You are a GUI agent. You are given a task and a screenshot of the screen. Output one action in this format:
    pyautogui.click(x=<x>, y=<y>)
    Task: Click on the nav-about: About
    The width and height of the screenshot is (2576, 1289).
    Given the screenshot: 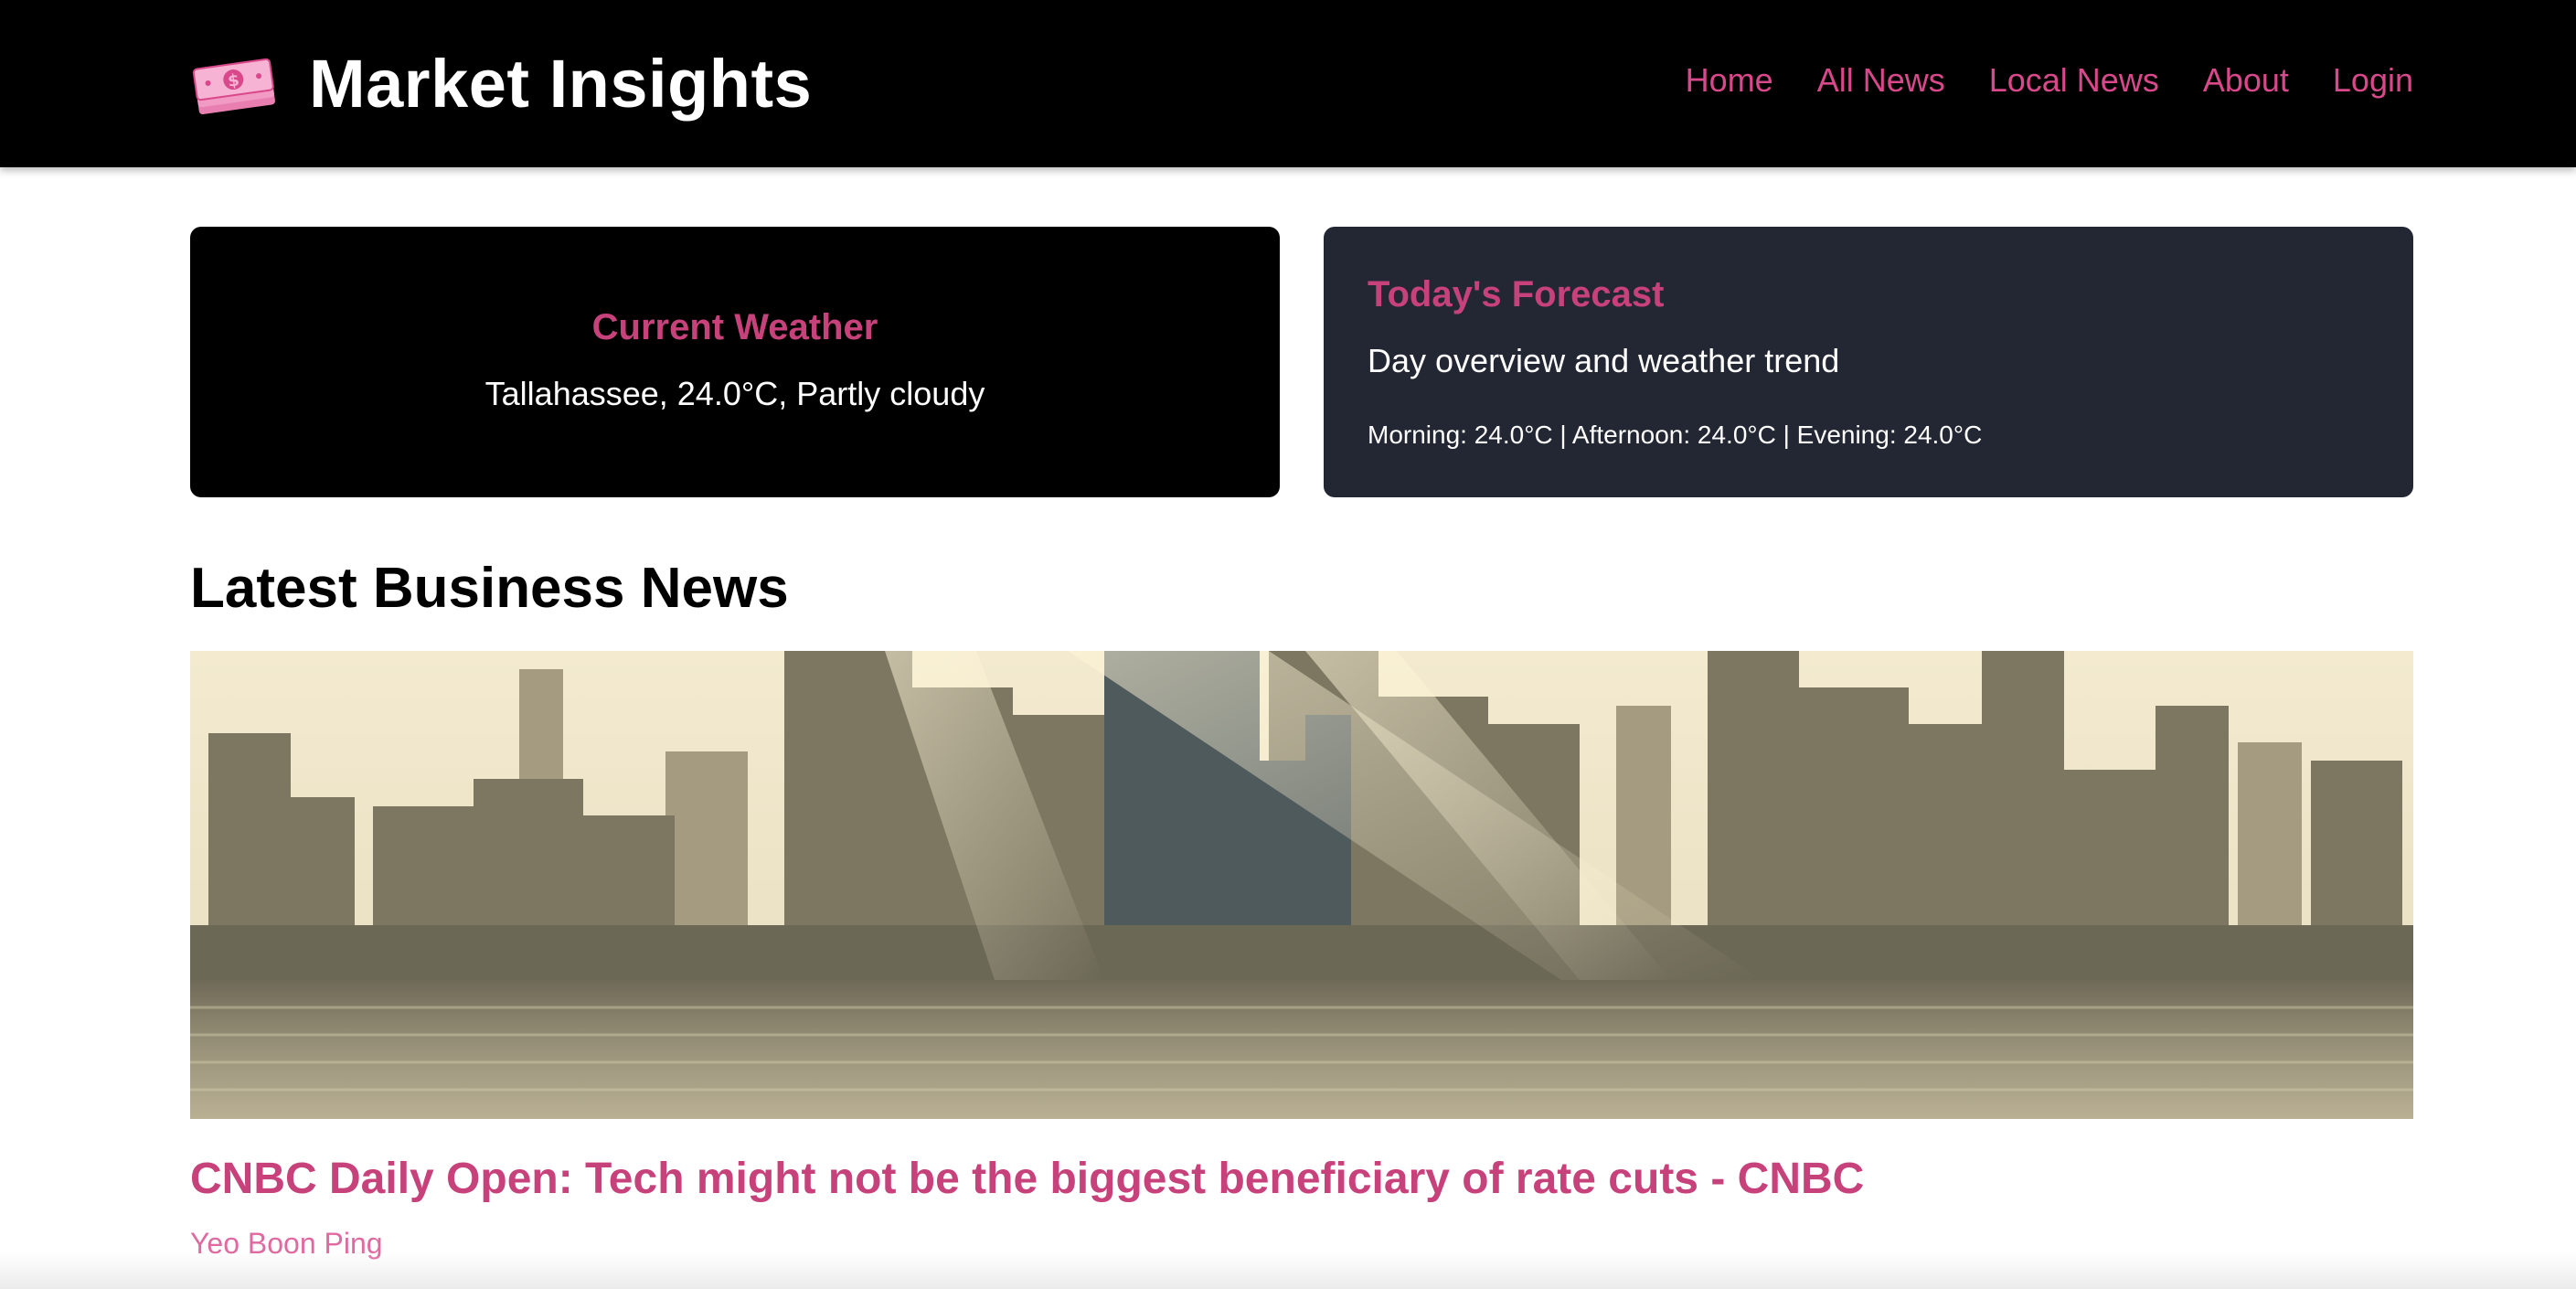 What is the action you would take?
    pyautogui.click(x=2246, y=80)
    